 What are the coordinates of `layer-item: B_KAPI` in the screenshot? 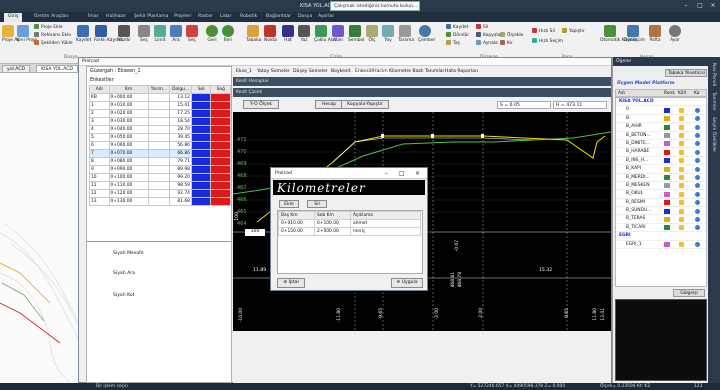 It's located at (661, 169).